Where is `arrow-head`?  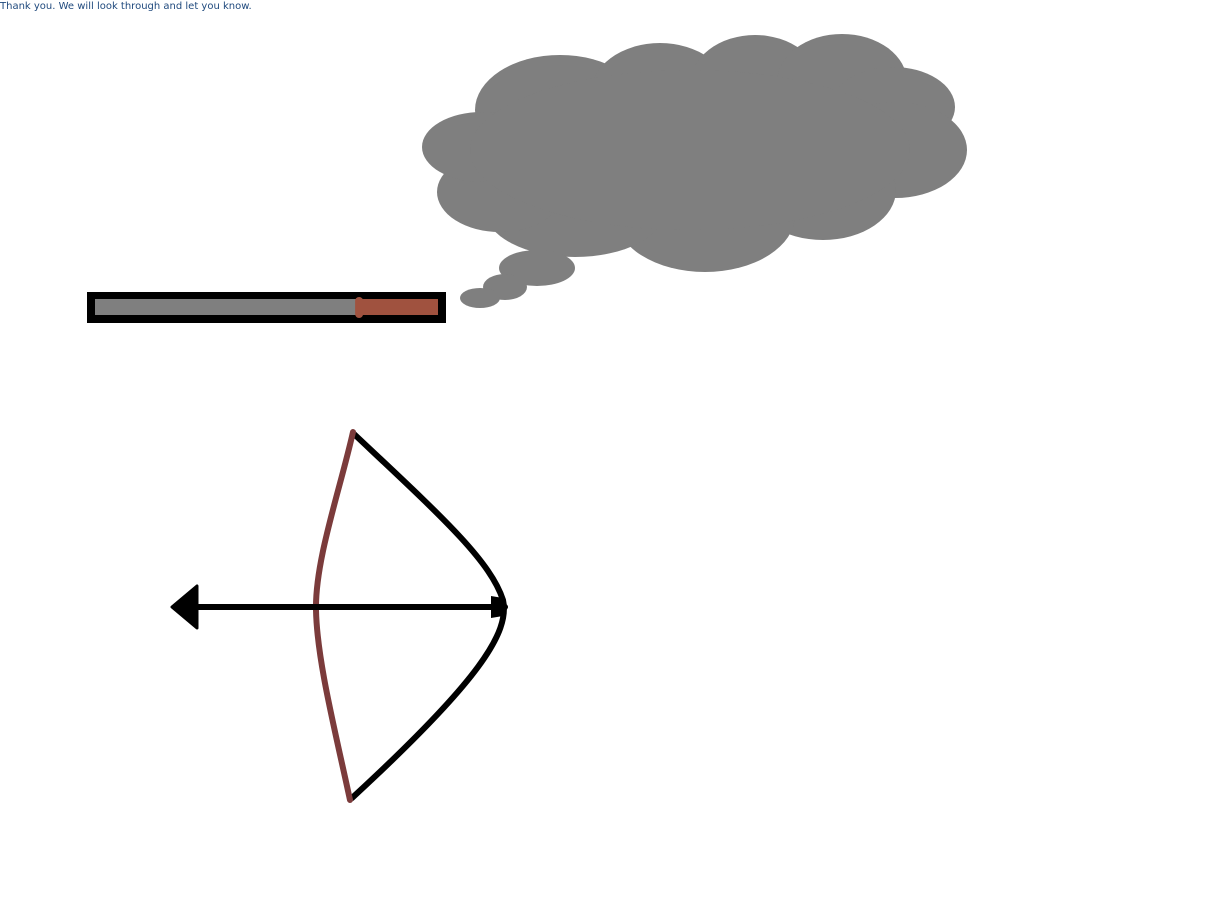
arrow-head is located at coordinates (184, 607).